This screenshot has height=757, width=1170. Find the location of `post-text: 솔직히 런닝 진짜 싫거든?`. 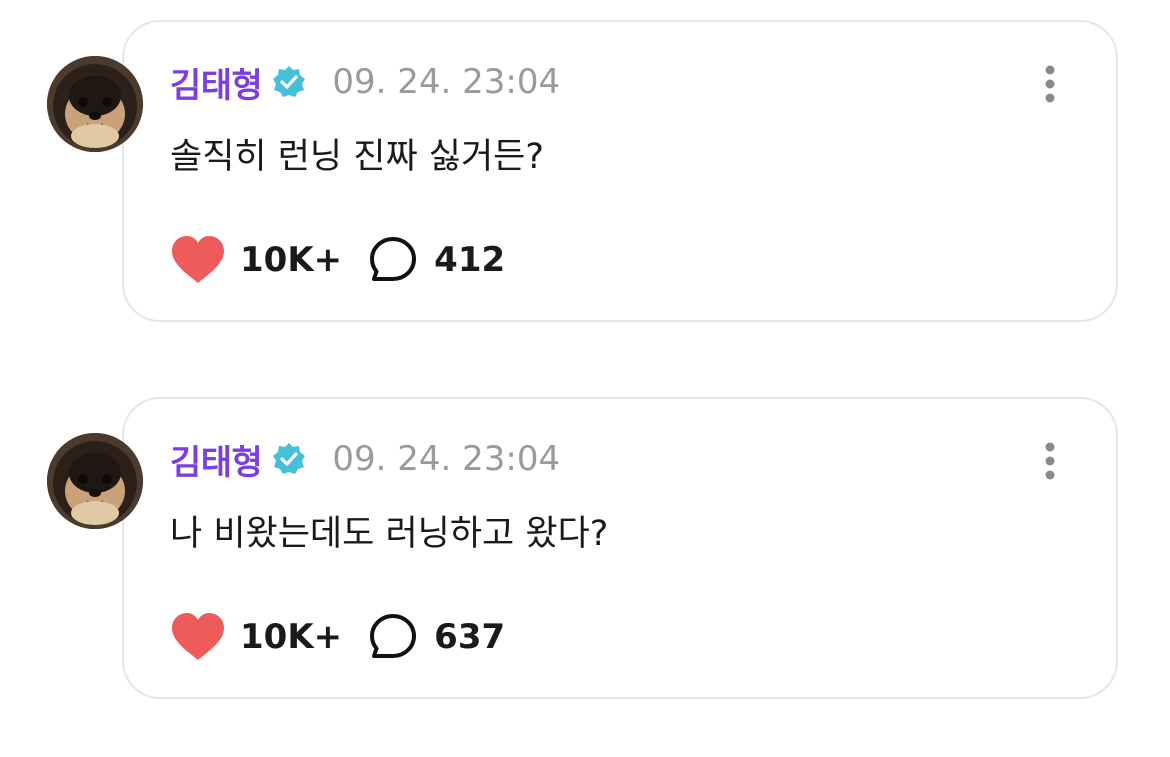

post-text: 솔직히 런닝 진짜 싫거든? is located at coordinates (357, 157).